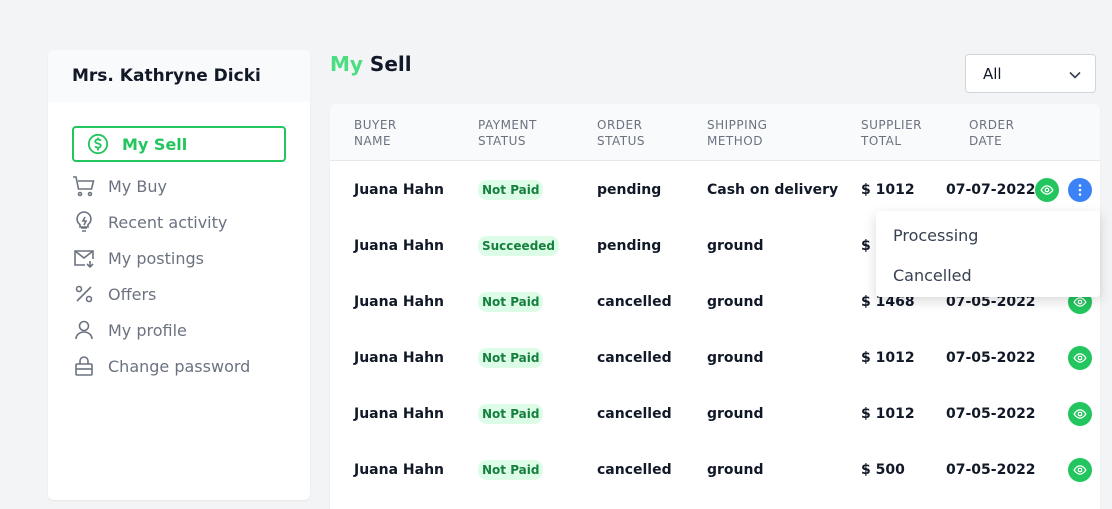 The width and height of the screenshot is (1112, 509). I want to click on sidebar-item-recent-activity: Recent activity, so click(191, 222).